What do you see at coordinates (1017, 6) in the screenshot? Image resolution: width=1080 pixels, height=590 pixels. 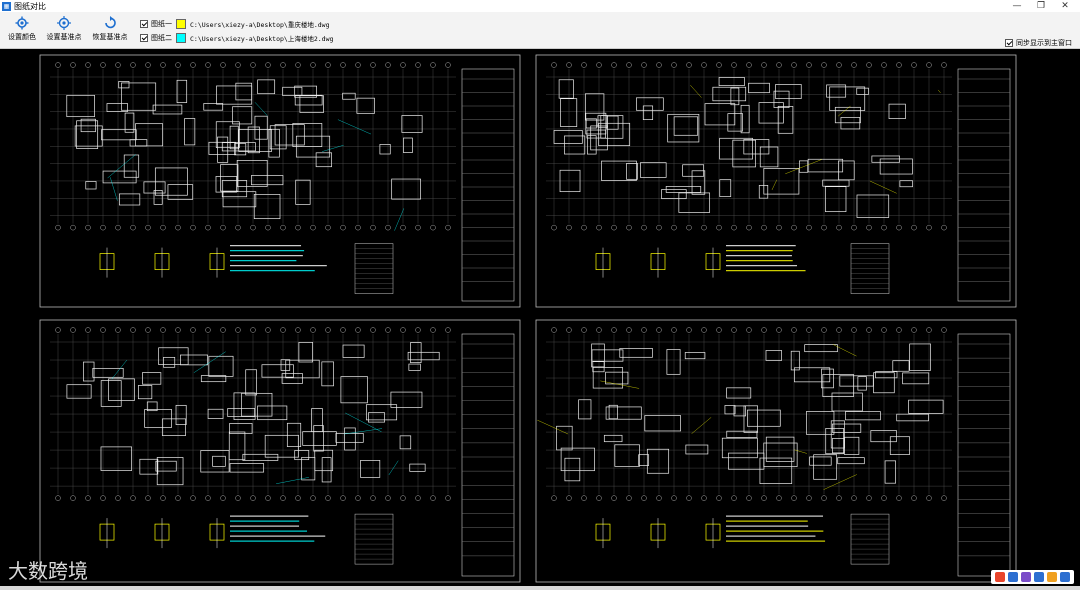 I see `minimize-button: —` at bounding box center [1017, 6].